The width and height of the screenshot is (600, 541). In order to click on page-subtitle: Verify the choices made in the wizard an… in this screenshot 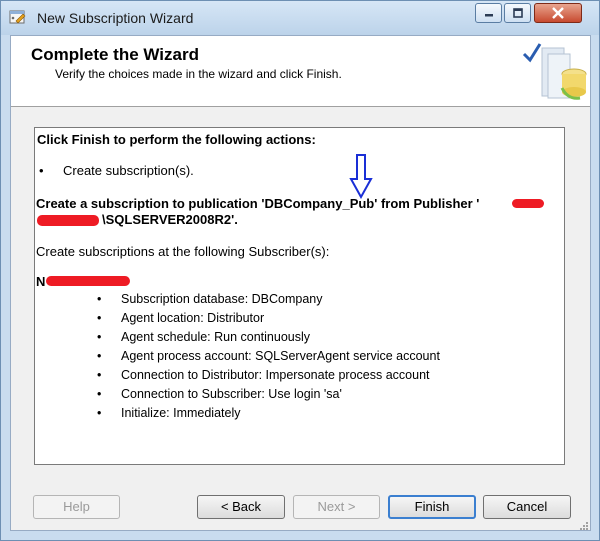, I will do `click(198, 74)`.